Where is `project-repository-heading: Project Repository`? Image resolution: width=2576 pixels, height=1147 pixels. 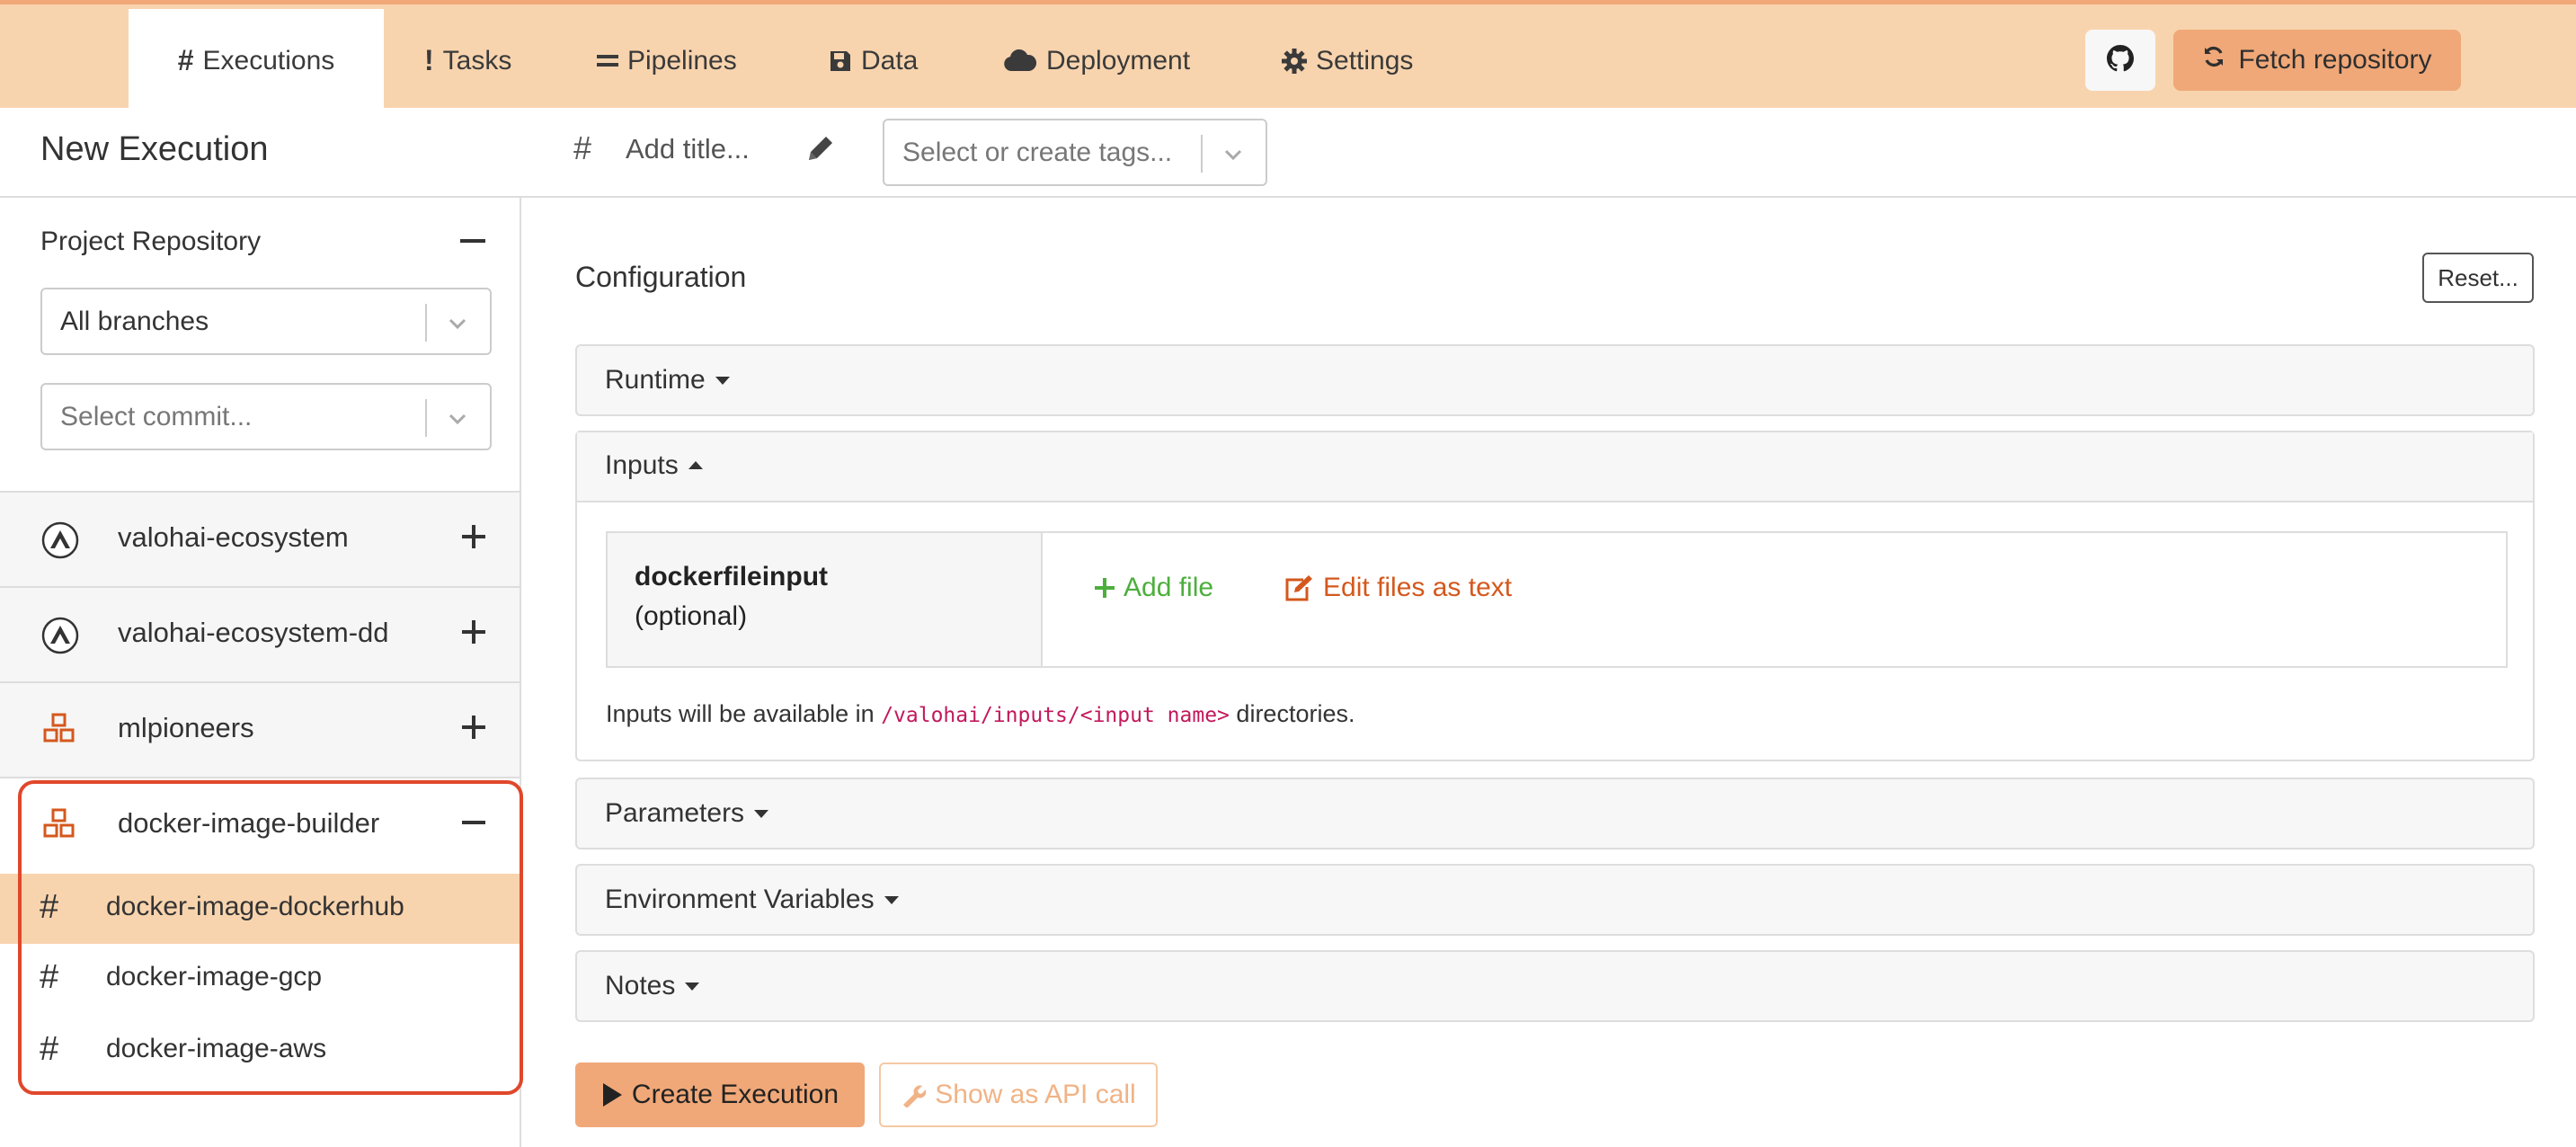
project-repository-heading: Project Repository is located at coordinates (151, 241).